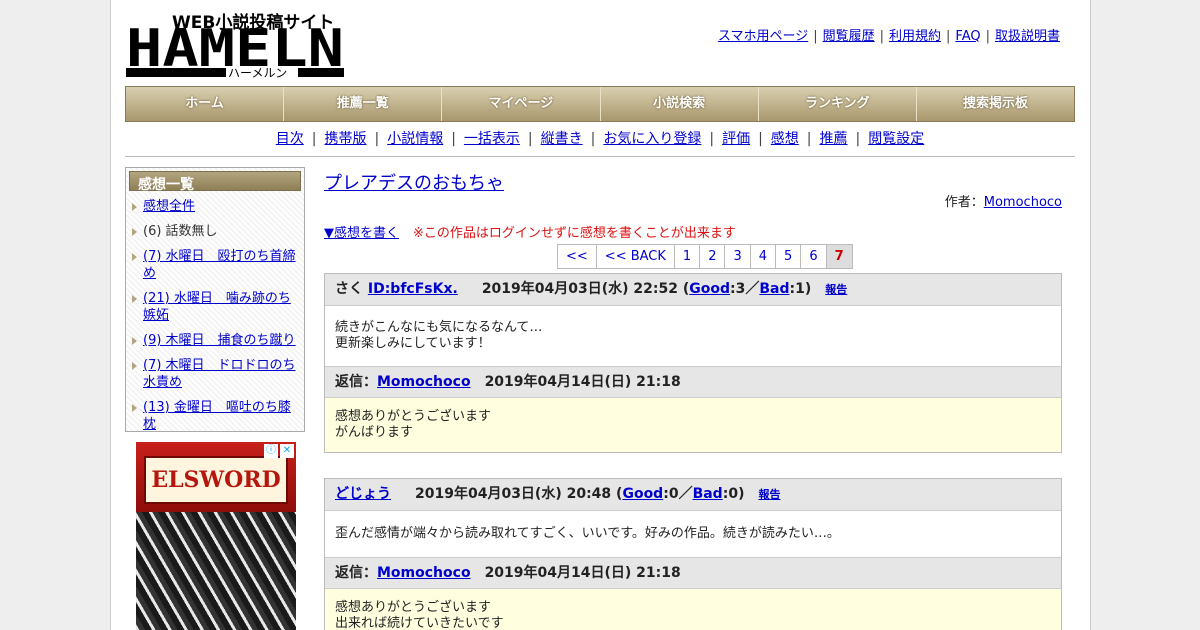 The image size is (1200, 630). I want to click on toplink-faq: FAQ, so click(967, 36).